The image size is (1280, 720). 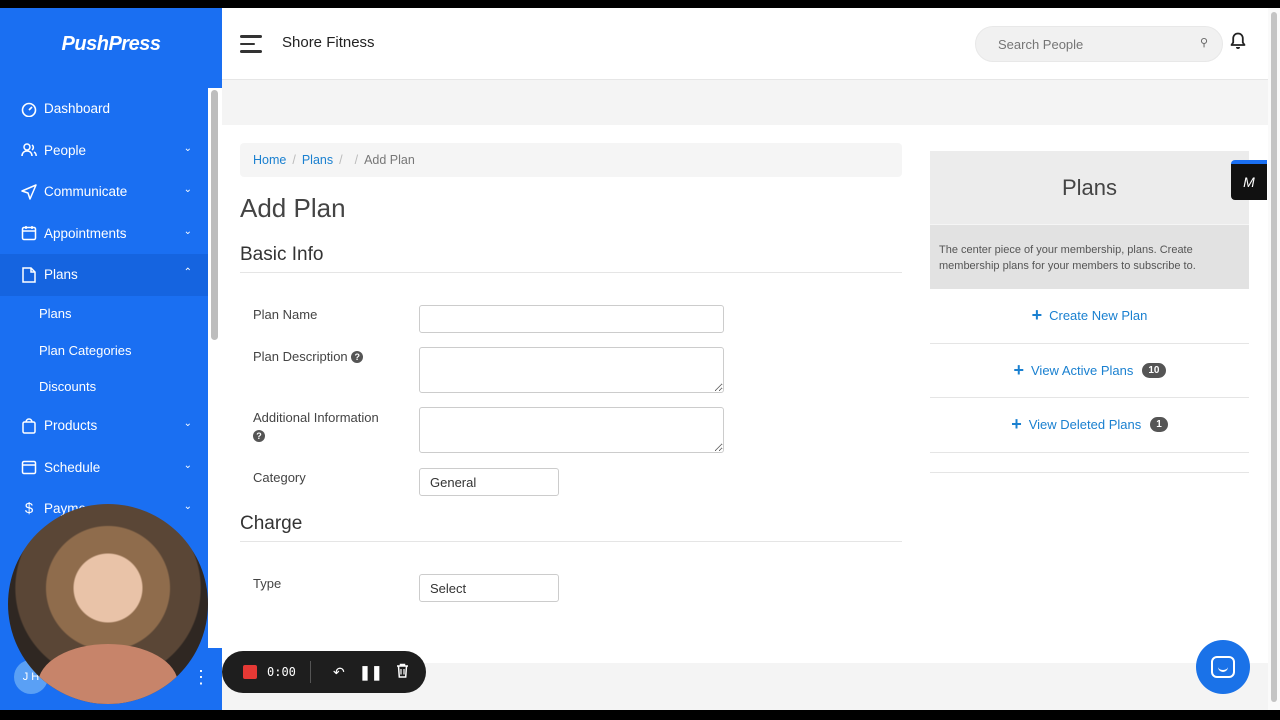 What do you see at coordinates (1159, 425) in the screenshot?
I see `count-badge: 1` at bounding box center [1159, 425].